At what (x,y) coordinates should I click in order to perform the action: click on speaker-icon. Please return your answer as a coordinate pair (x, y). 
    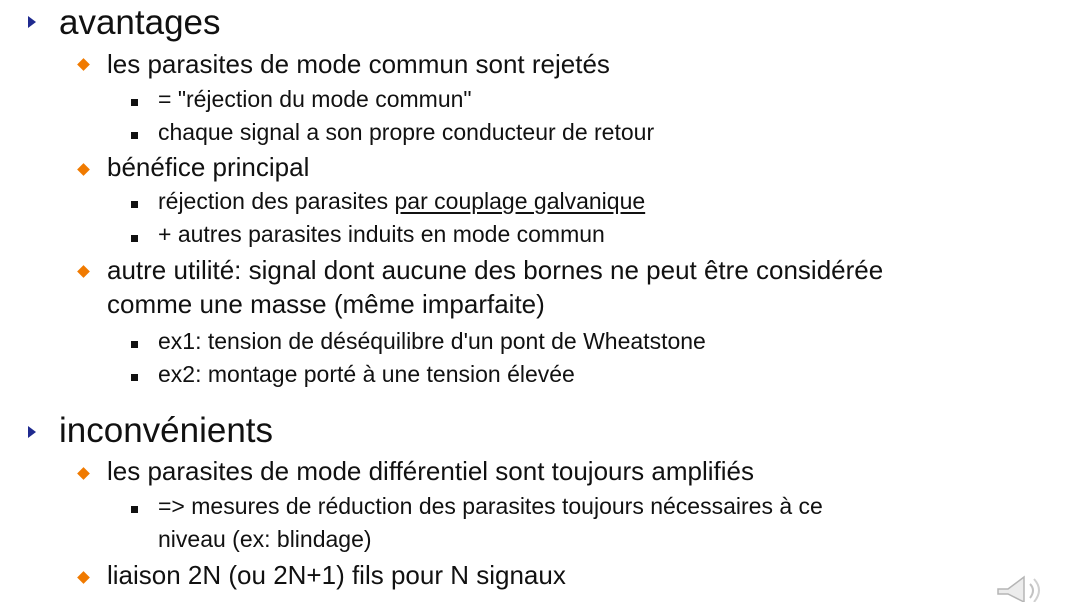
    Looking at the image, I should click on (1020, 587).